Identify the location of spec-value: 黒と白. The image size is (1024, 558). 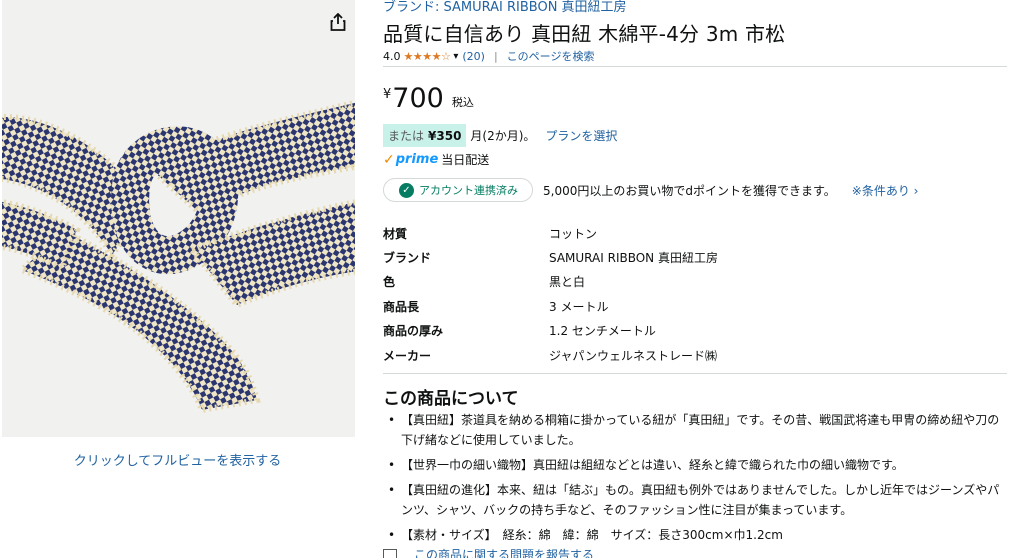
(567, 282).